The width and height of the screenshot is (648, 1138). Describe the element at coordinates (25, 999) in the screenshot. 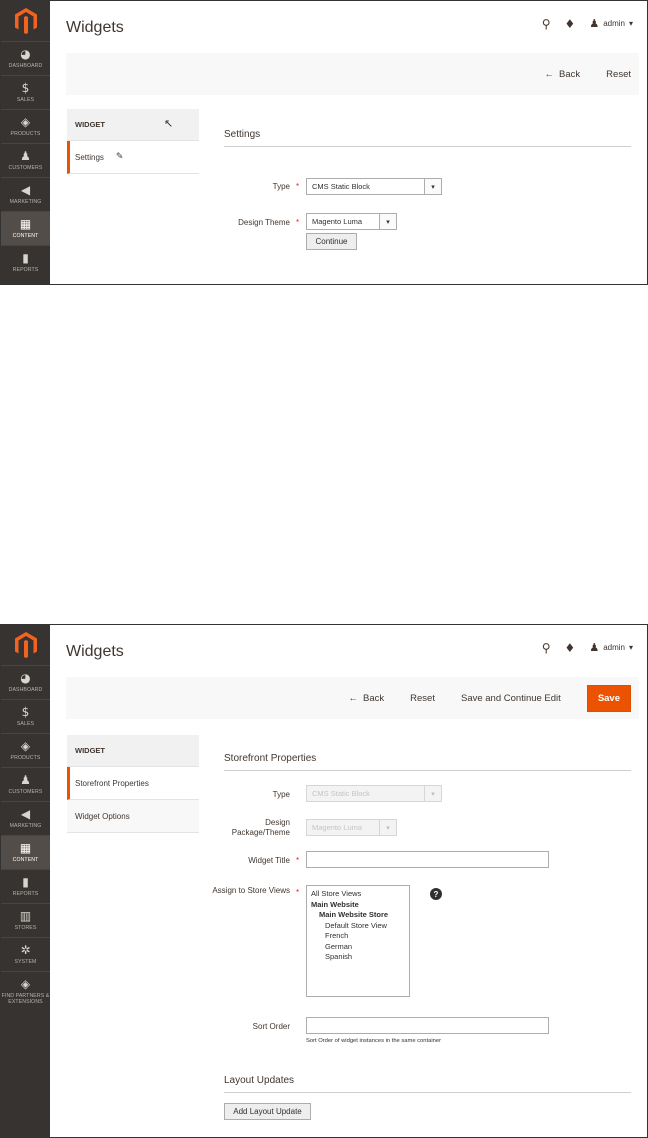

I see `sidebar-item-label: Find Partners & Extensions` at that location.